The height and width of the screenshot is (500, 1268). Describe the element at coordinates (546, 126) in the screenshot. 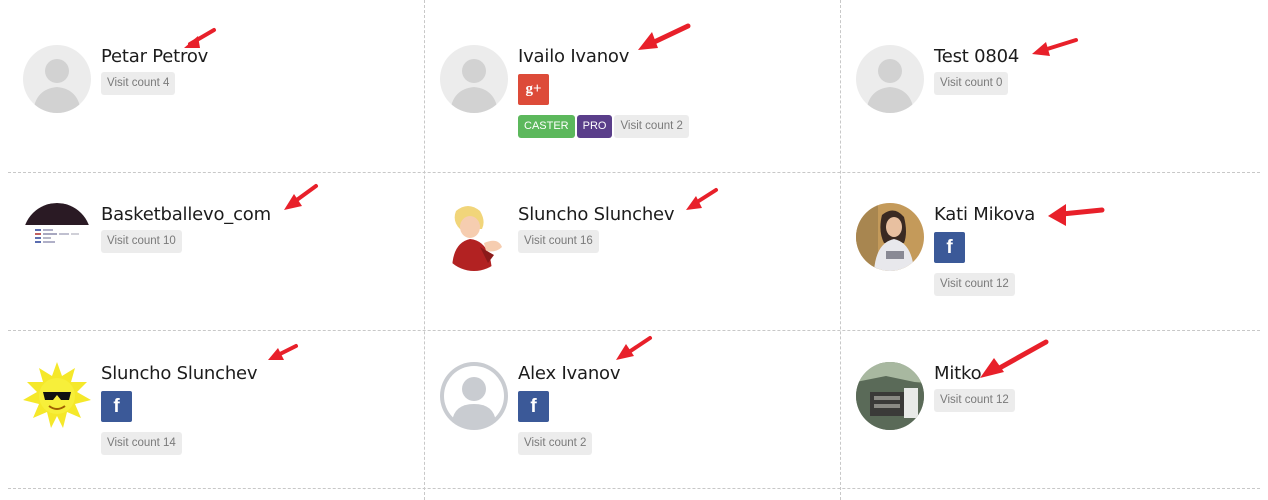

I see `caster-tag: CASTER` at that location.